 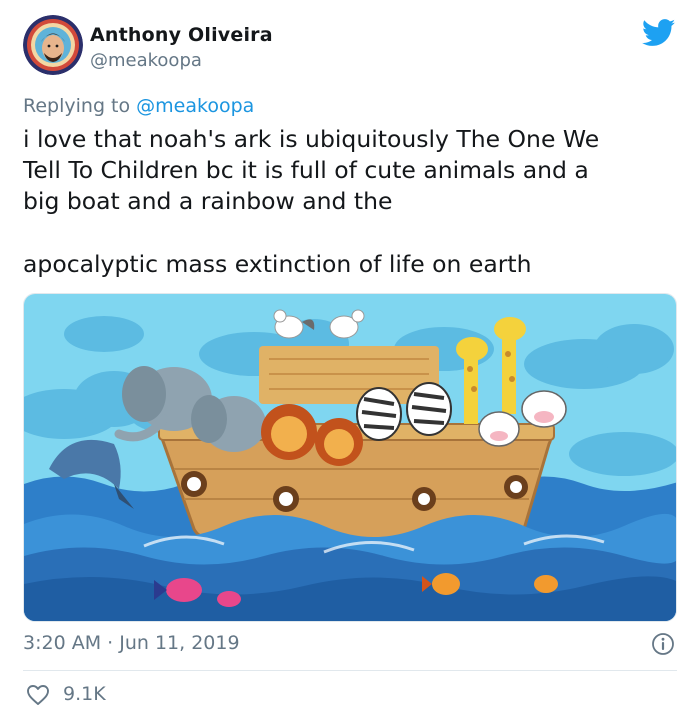 I want to click on author-name: Anthony Oliveira, so click(x=181, y=35).